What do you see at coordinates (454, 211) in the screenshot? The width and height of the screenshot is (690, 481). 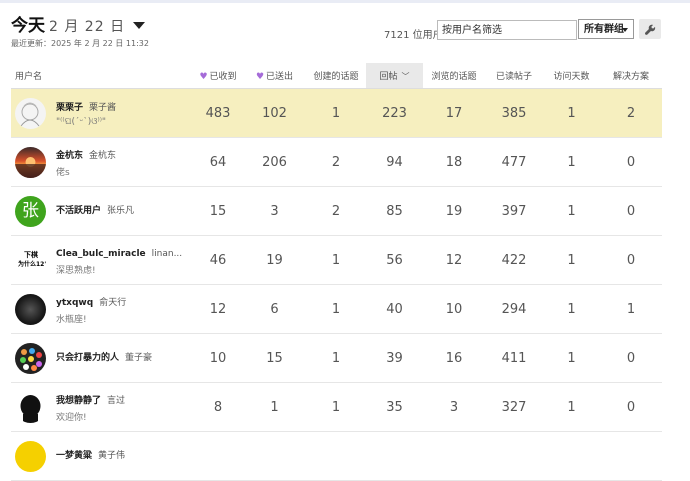 I see `topics-viewed-cell: 19` at bounding box center [454, 211].